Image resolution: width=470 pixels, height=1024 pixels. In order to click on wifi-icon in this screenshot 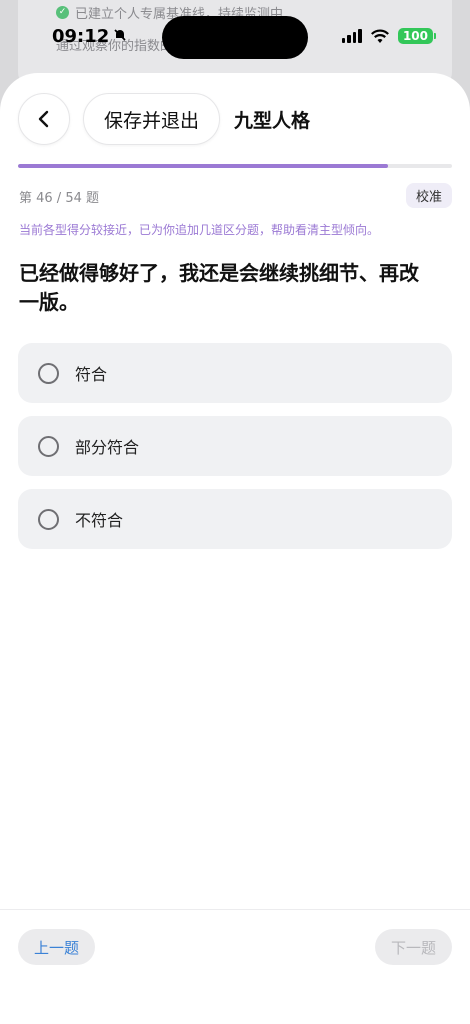, I will do `click(379, 36)`.